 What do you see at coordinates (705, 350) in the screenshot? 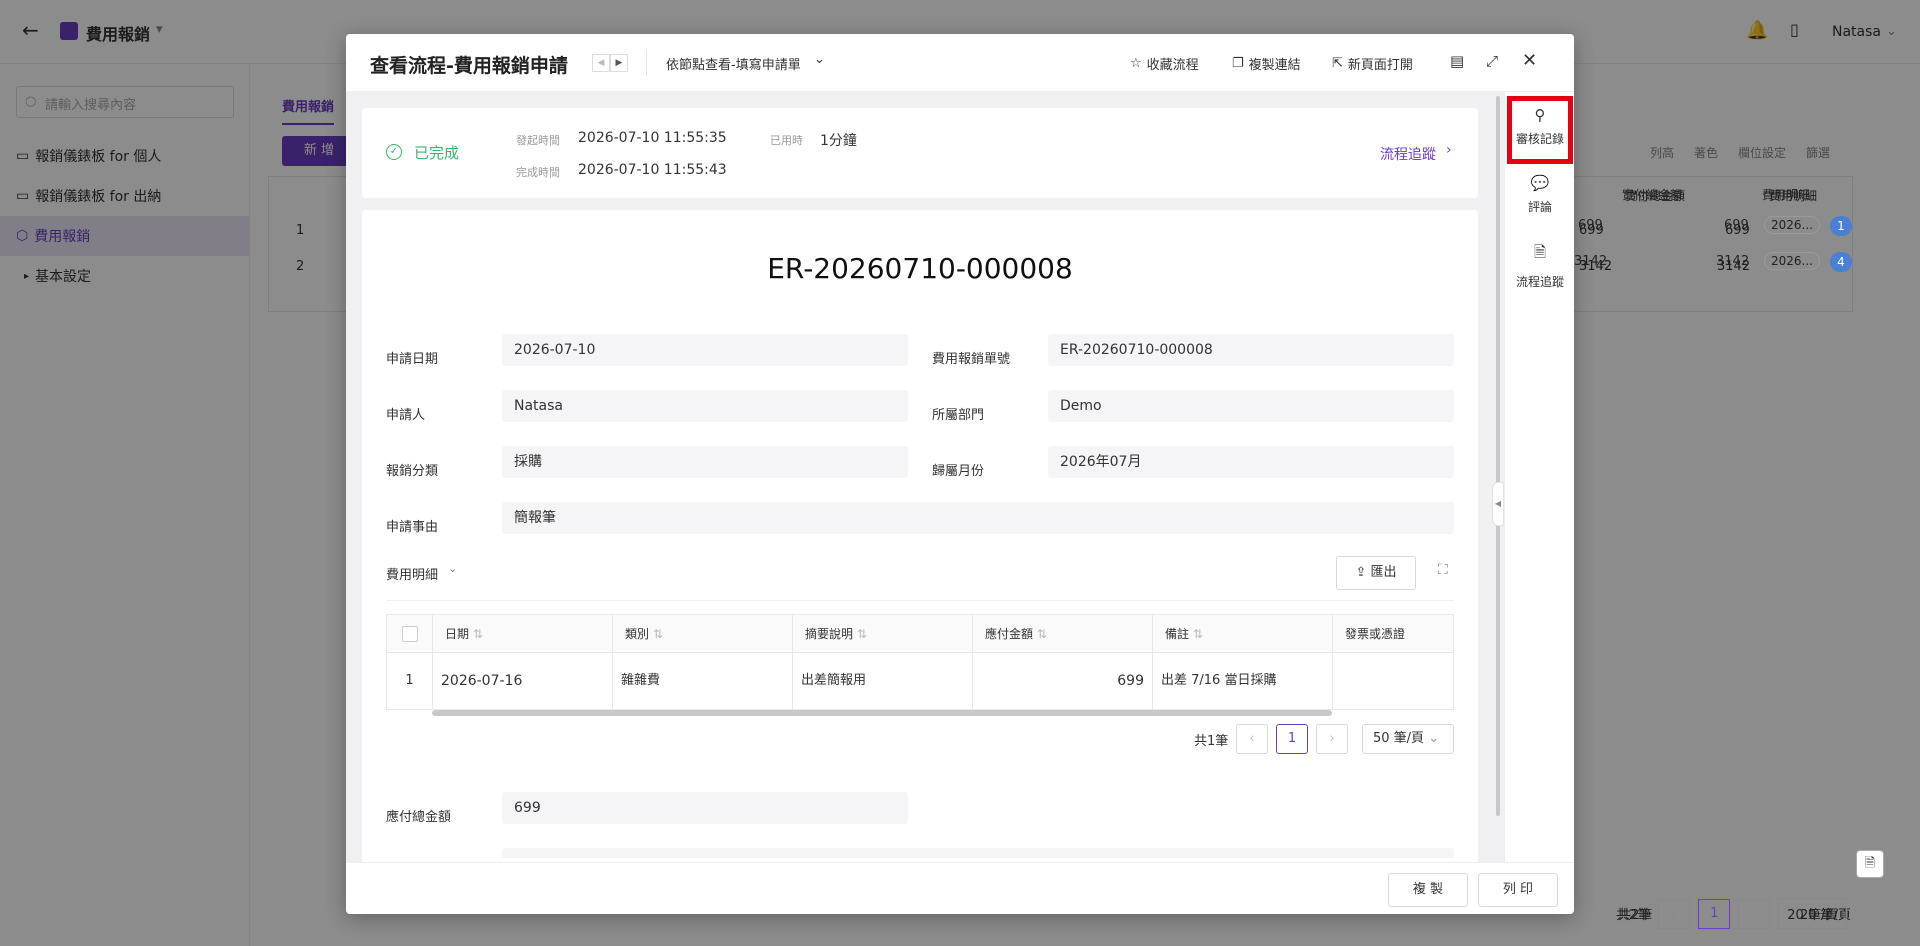
I see `apply-date-field: 2026-07-10` at bounding box center [705, 350].